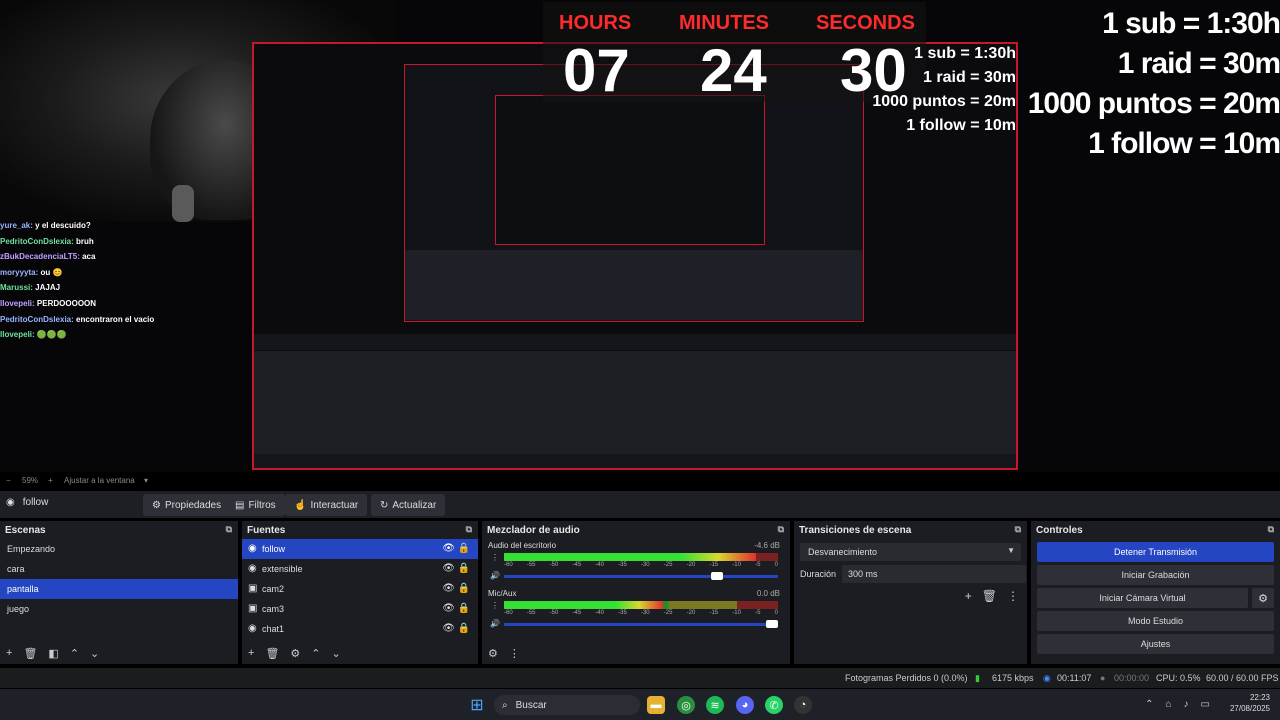 The width and height of the screenshot is (1280, 720). What do you see at coordinates (119, 549) in the screenshot?
I see `scene-item: Empezando` at bounding box center [119, 549].